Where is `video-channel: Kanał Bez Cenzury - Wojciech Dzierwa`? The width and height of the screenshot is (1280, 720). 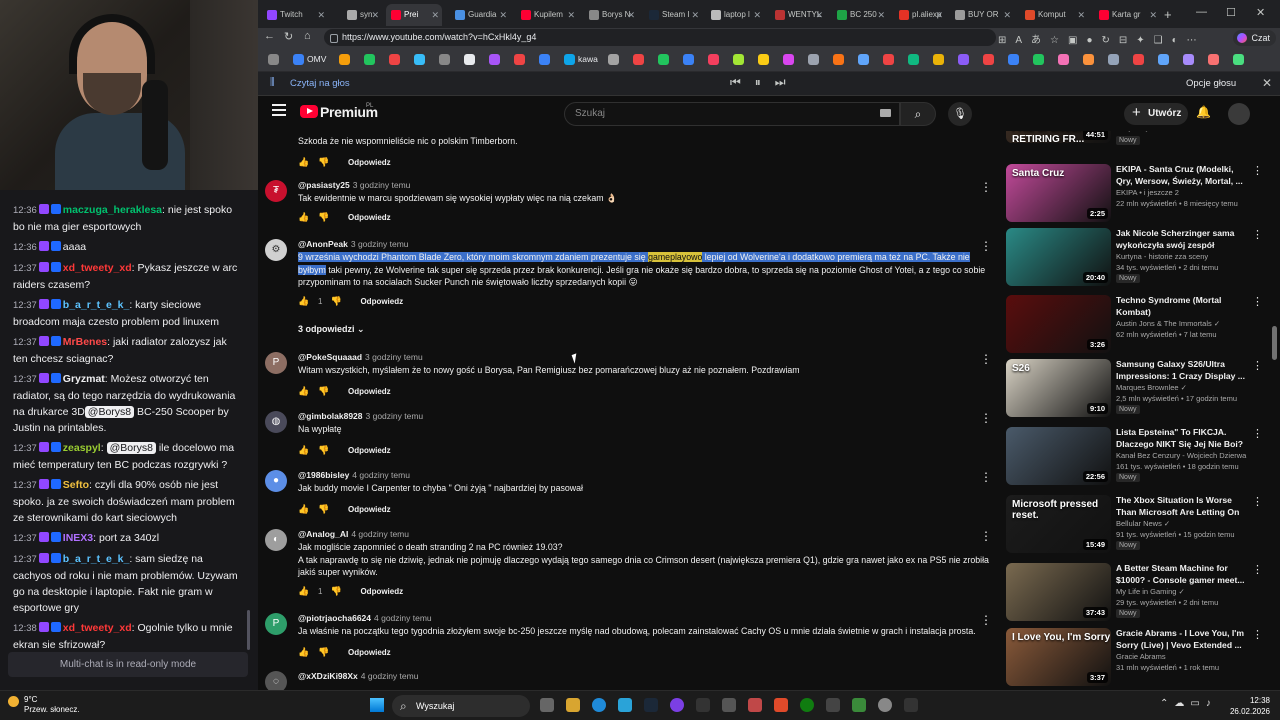
video-channel: Kanał Bez Cenzury - Wojciech Dzierwa is located at coordinates (1181, 455).